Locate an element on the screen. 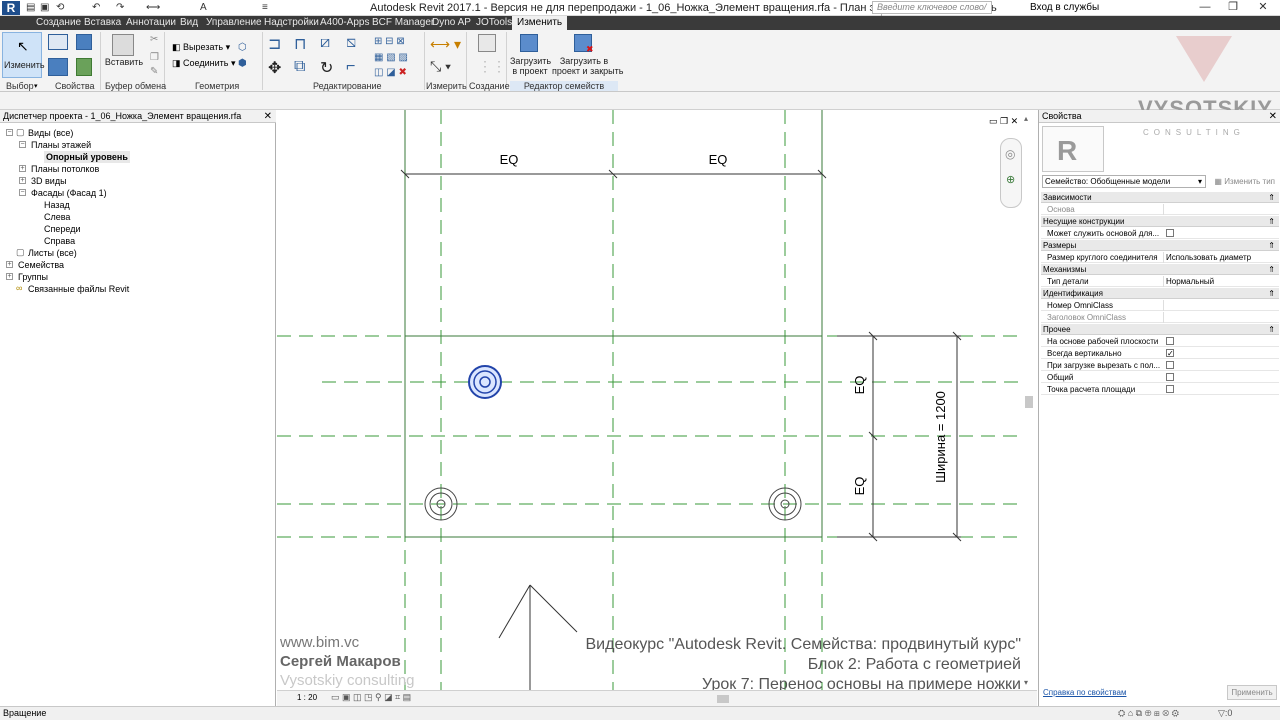 The width and height of the screenshot is (1280, 720). family-category-icon is located at coordinates (84, 67).